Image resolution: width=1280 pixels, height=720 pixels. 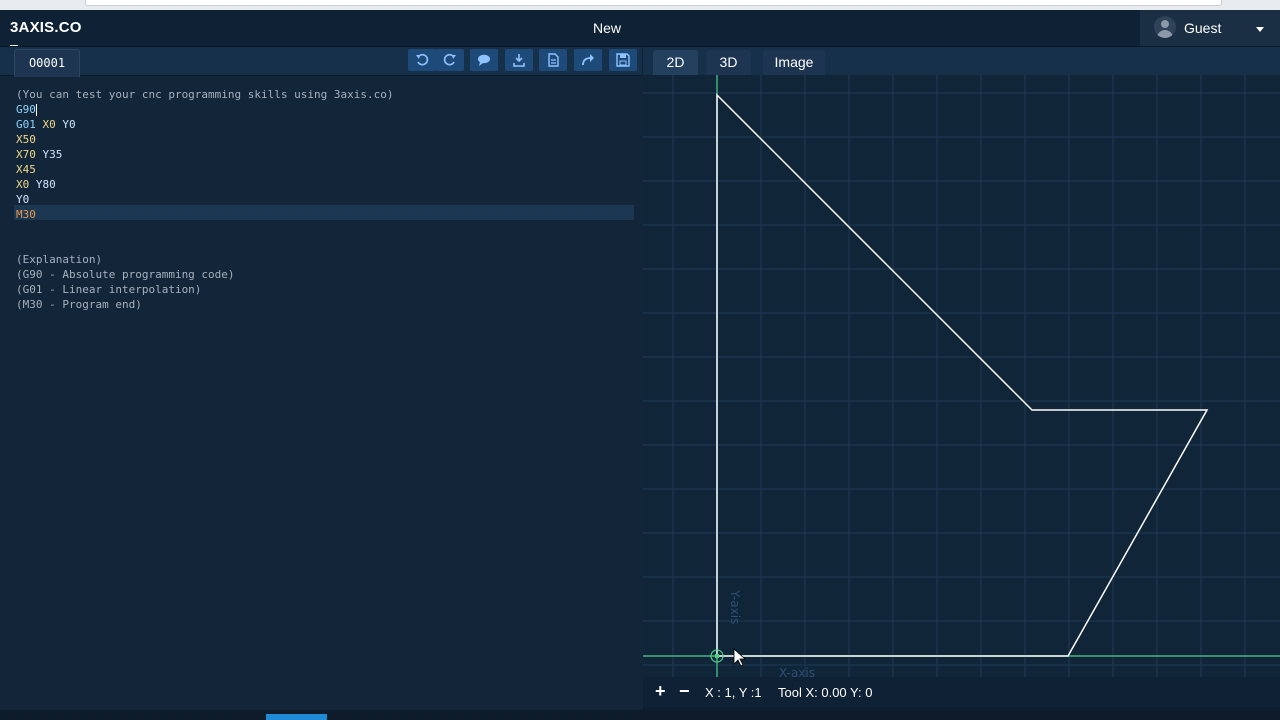 I want to click on editor-header: O0001, so click(x=321, y=62).